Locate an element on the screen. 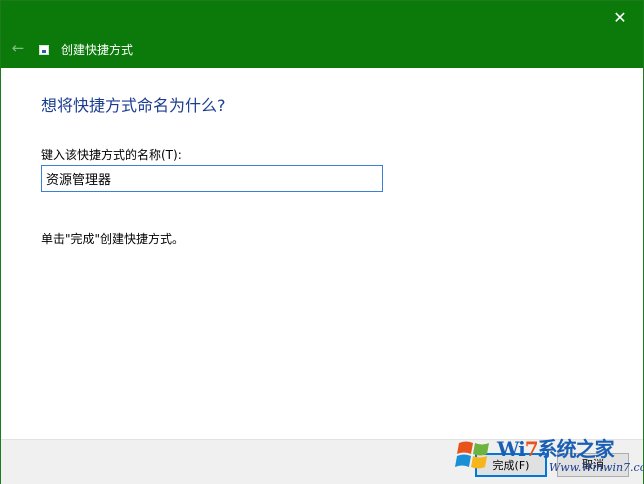  close-button: ✕ is located at coordinates (620, 18).